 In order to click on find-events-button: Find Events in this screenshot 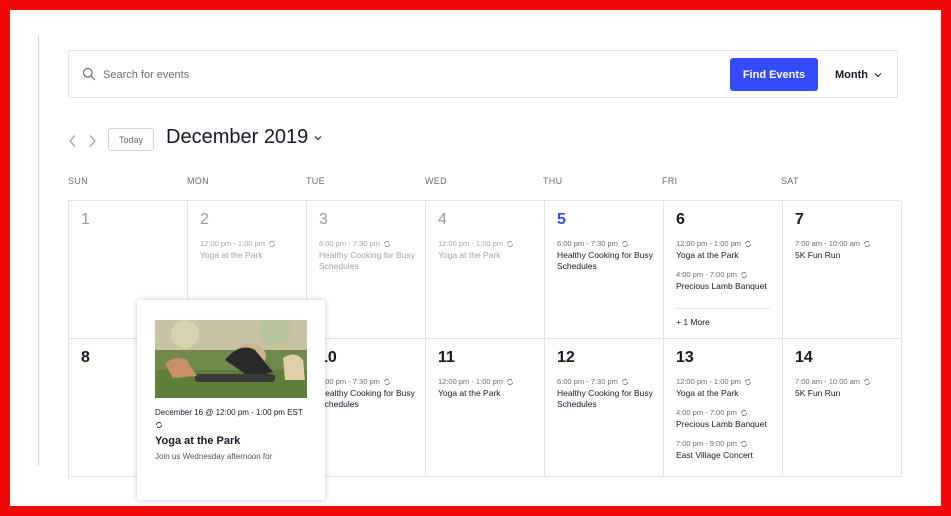, I will do `click(774, 74)`.